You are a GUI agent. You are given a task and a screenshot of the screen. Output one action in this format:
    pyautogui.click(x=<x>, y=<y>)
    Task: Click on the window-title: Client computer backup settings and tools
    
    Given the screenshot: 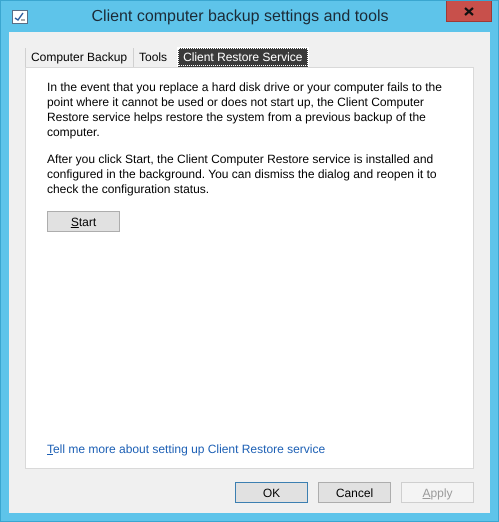 What is the action you would take?
    pyautogui.click(x=240, y=17)
    